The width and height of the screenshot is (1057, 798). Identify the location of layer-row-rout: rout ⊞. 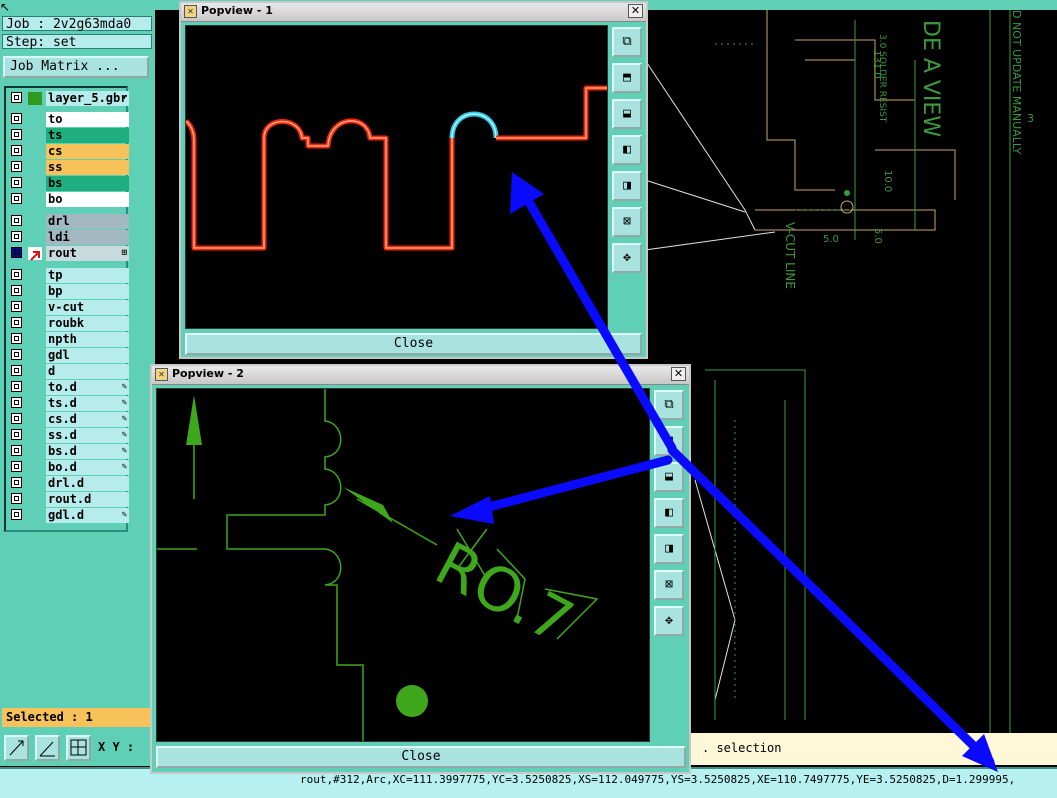
(69, 253).